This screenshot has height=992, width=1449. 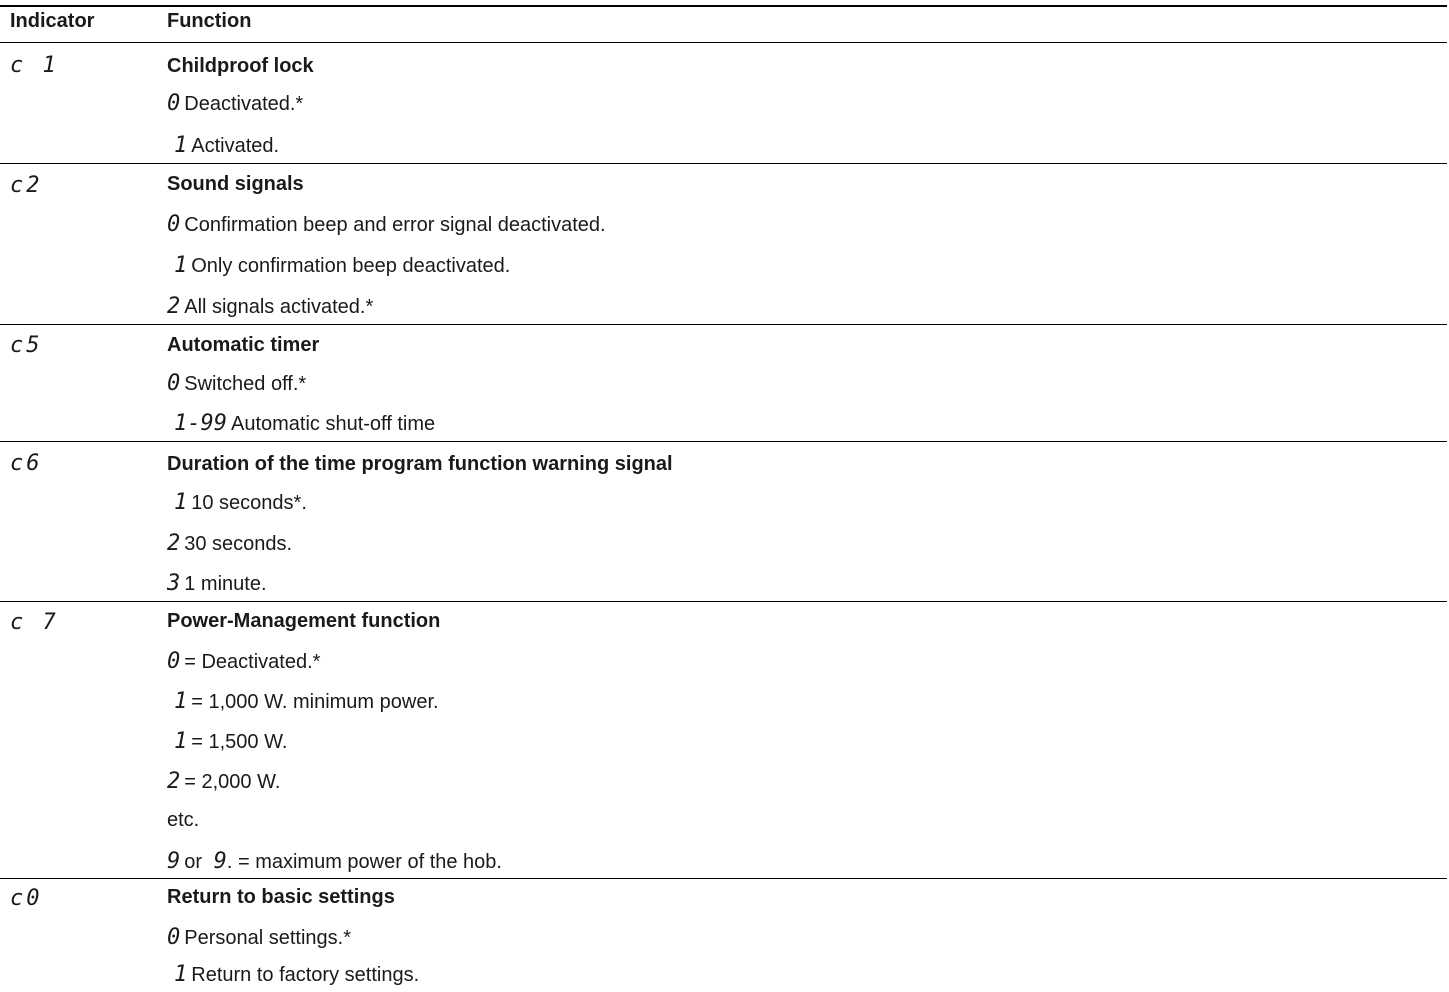 I want to click on header-indicator: Indicator, so click(x=52, y=21).